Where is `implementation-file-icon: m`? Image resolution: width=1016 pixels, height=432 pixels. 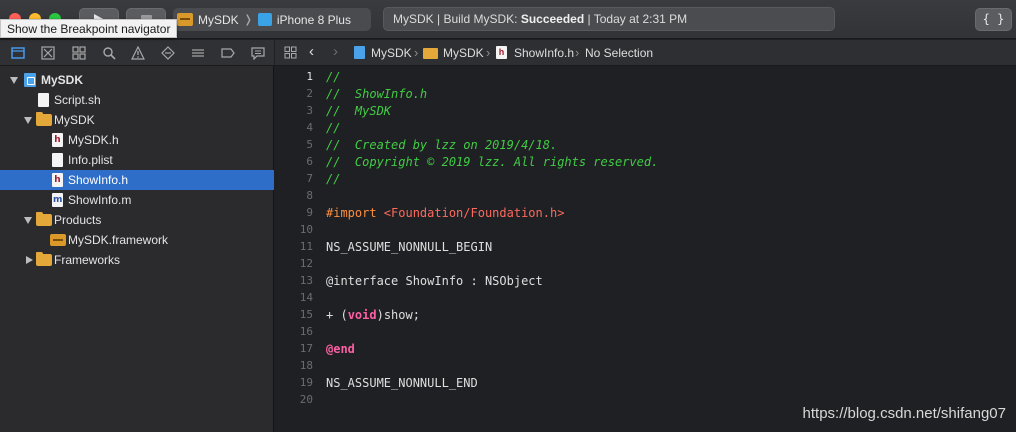
implementation-file-icon: m is located at coordinates (57, 200).